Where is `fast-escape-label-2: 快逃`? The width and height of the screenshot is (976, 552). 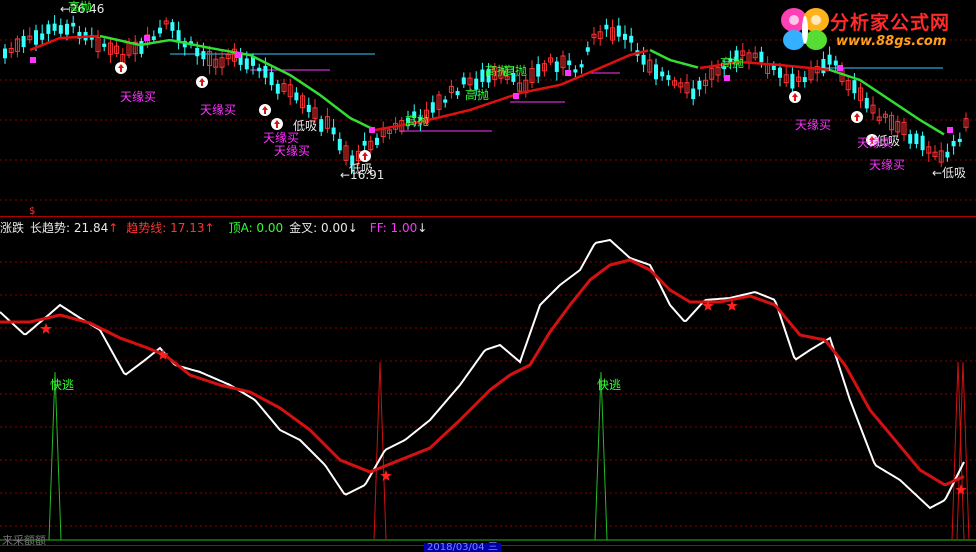
fast-escape-label-2: 快逃 is located at coordinates (609, 385).